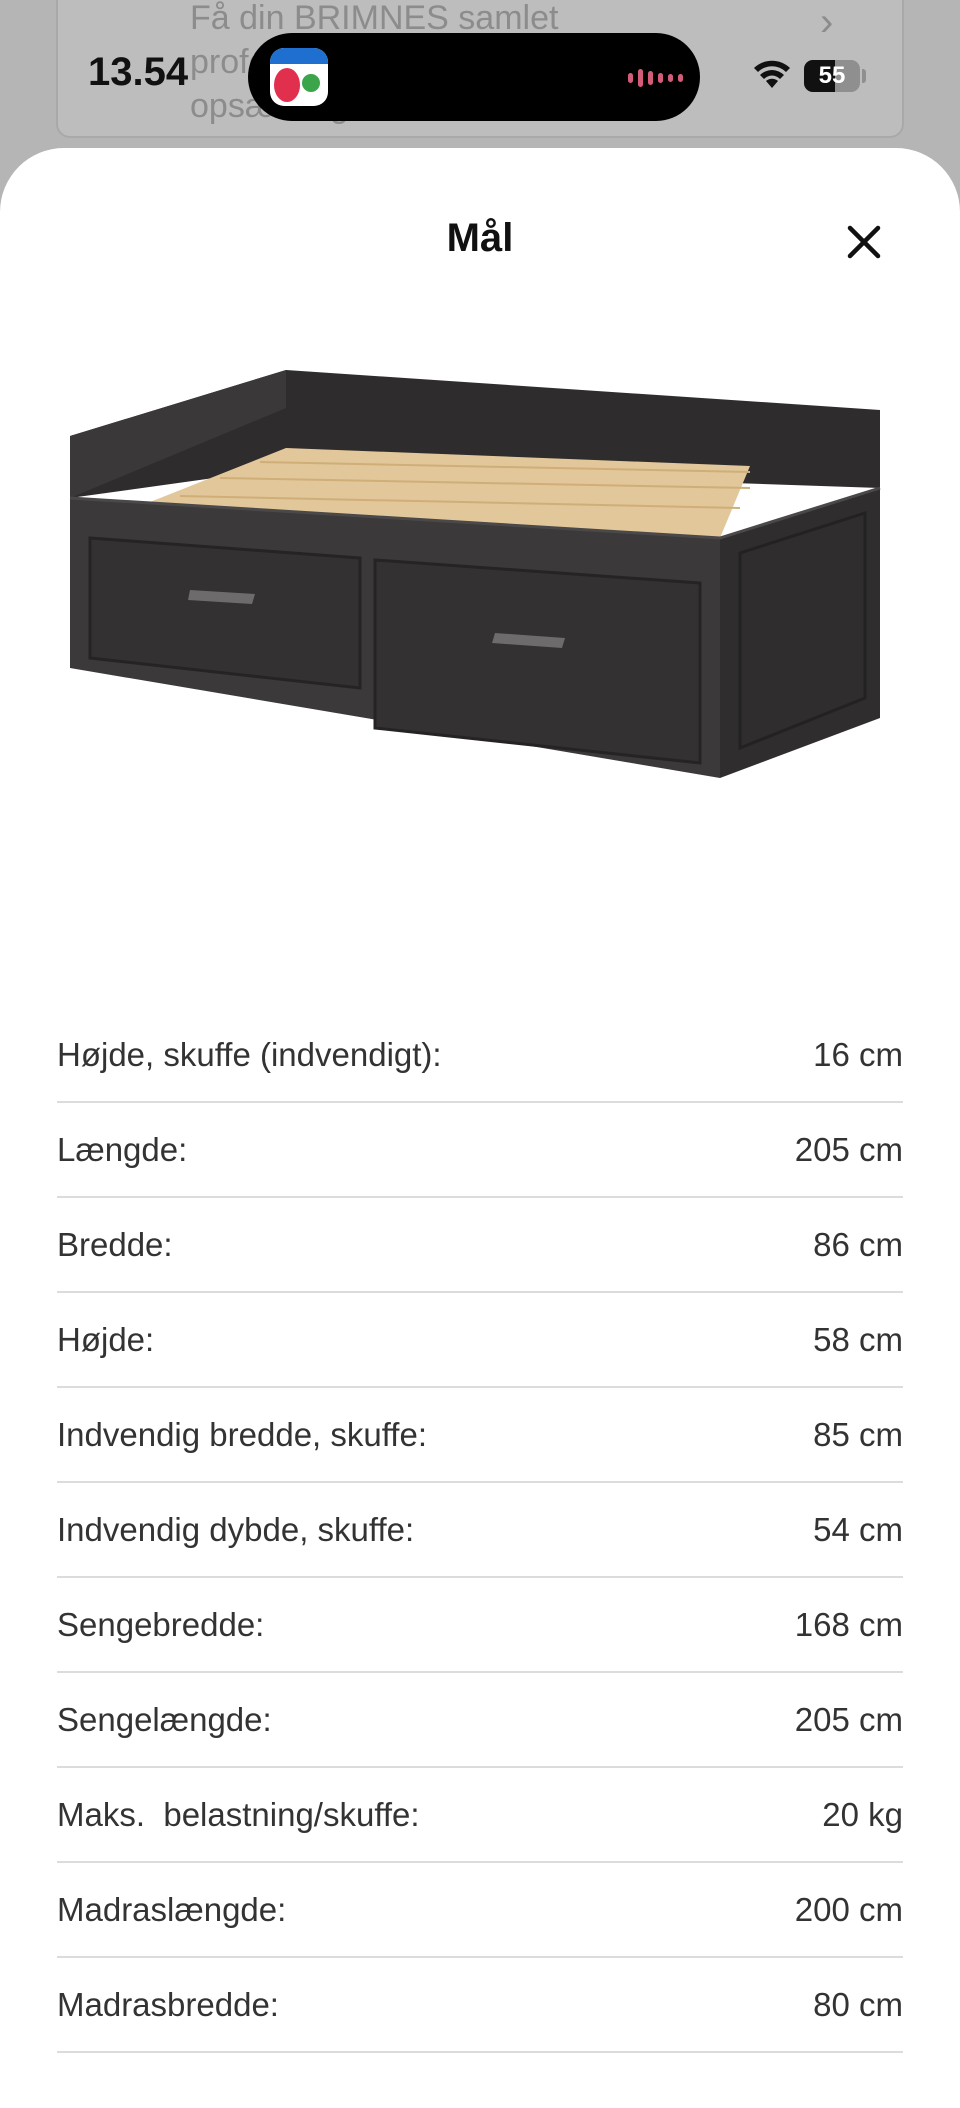  I want to click on dimension-value: 58 cm, so click(858, 1339).